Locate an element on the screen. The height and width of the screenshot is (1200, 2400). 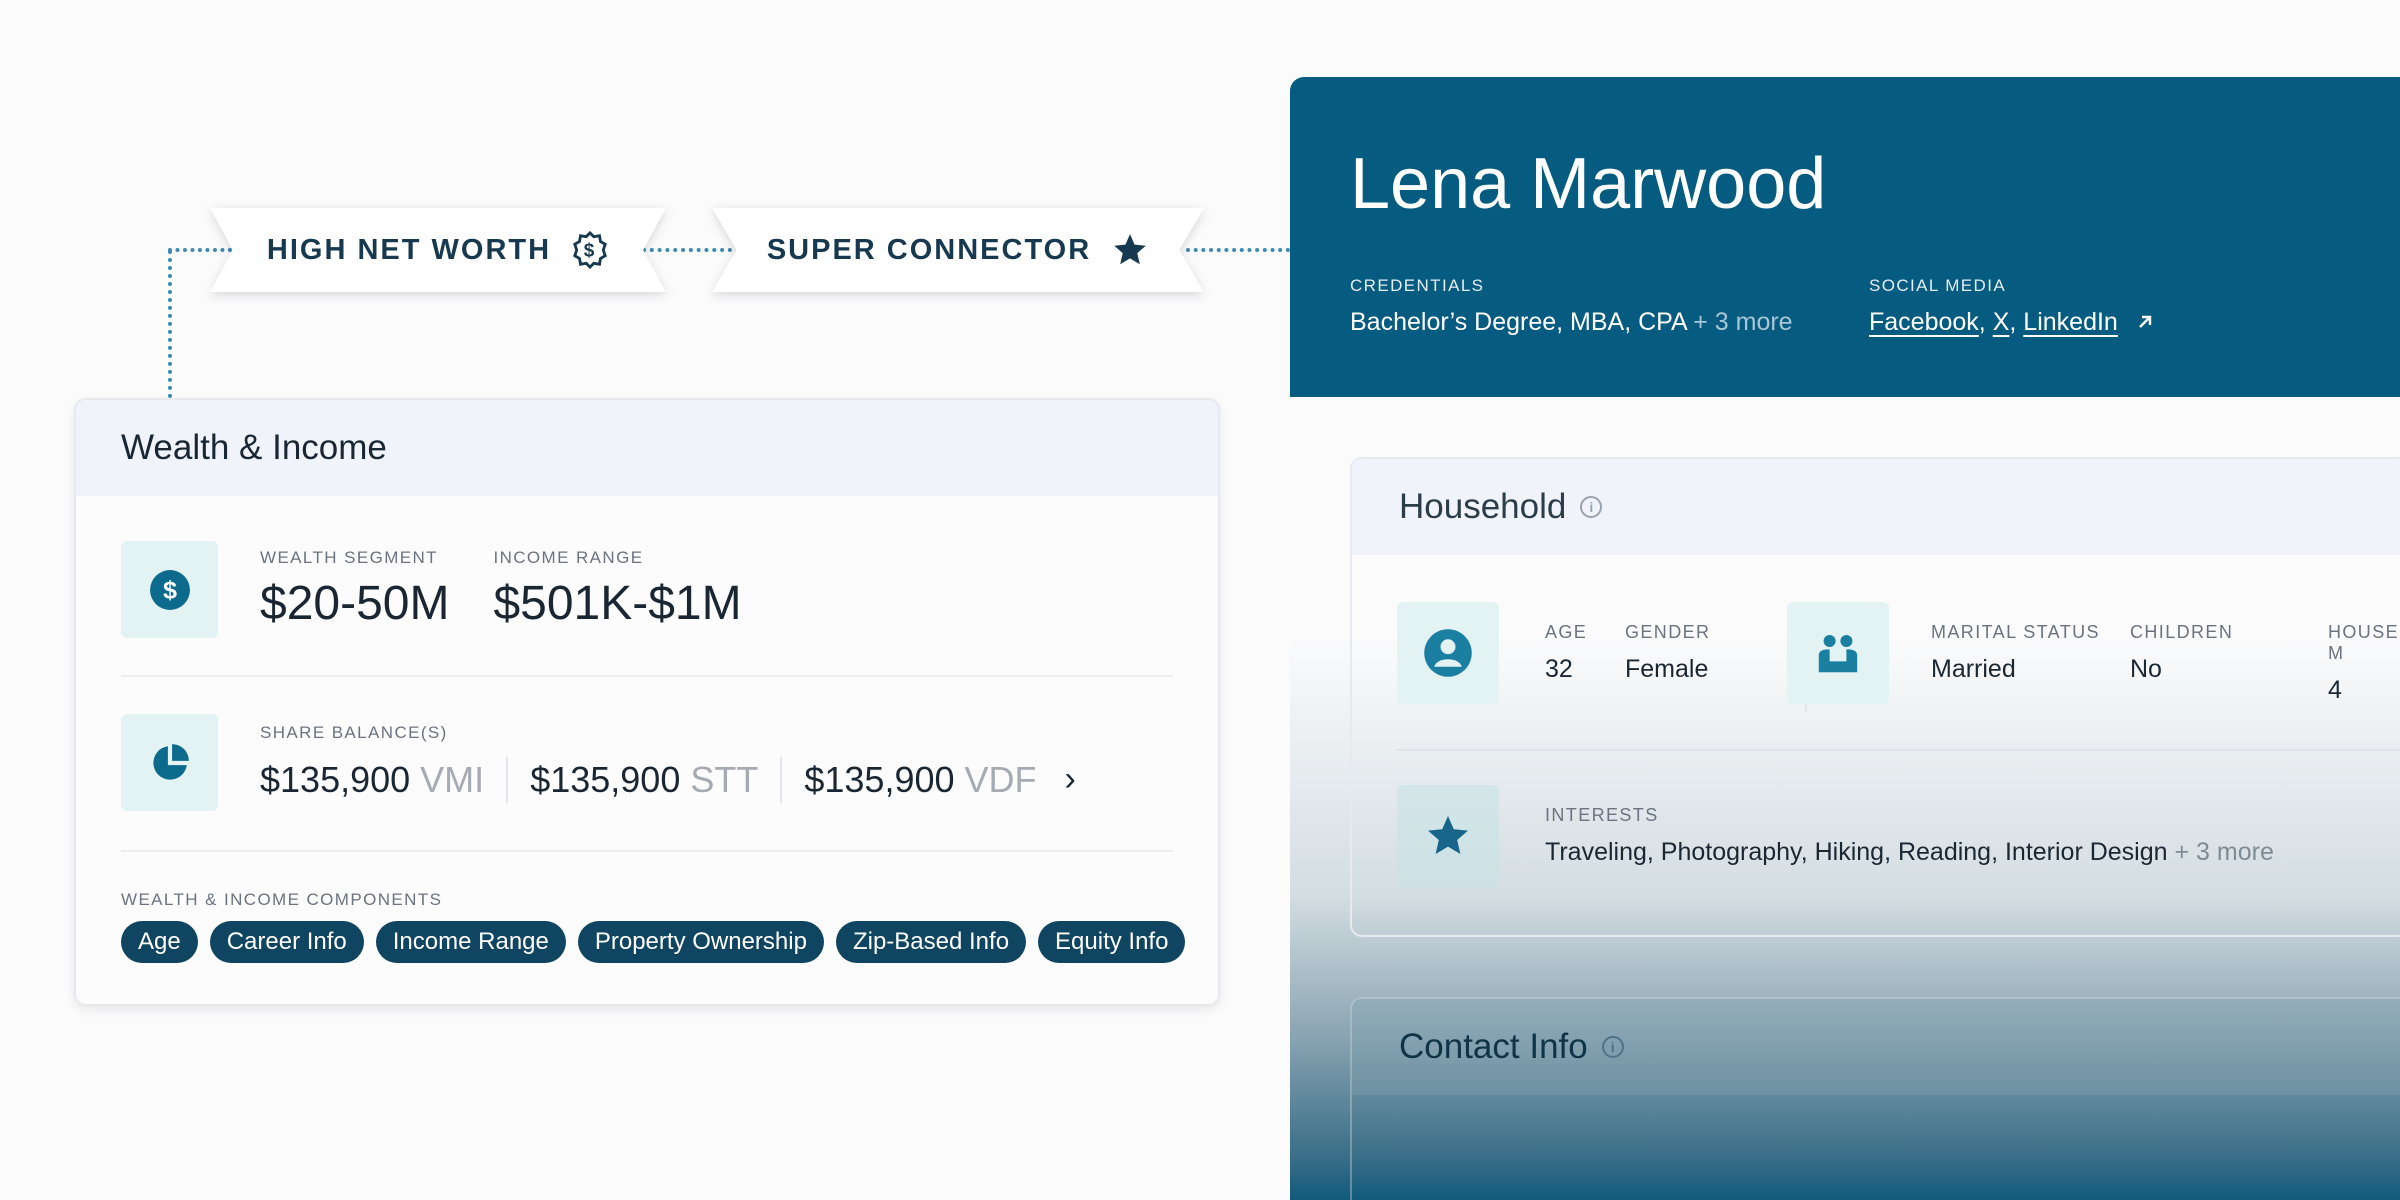
share-balance-label: SHARE BALANCE(S) is located at coordinates (354, 732).